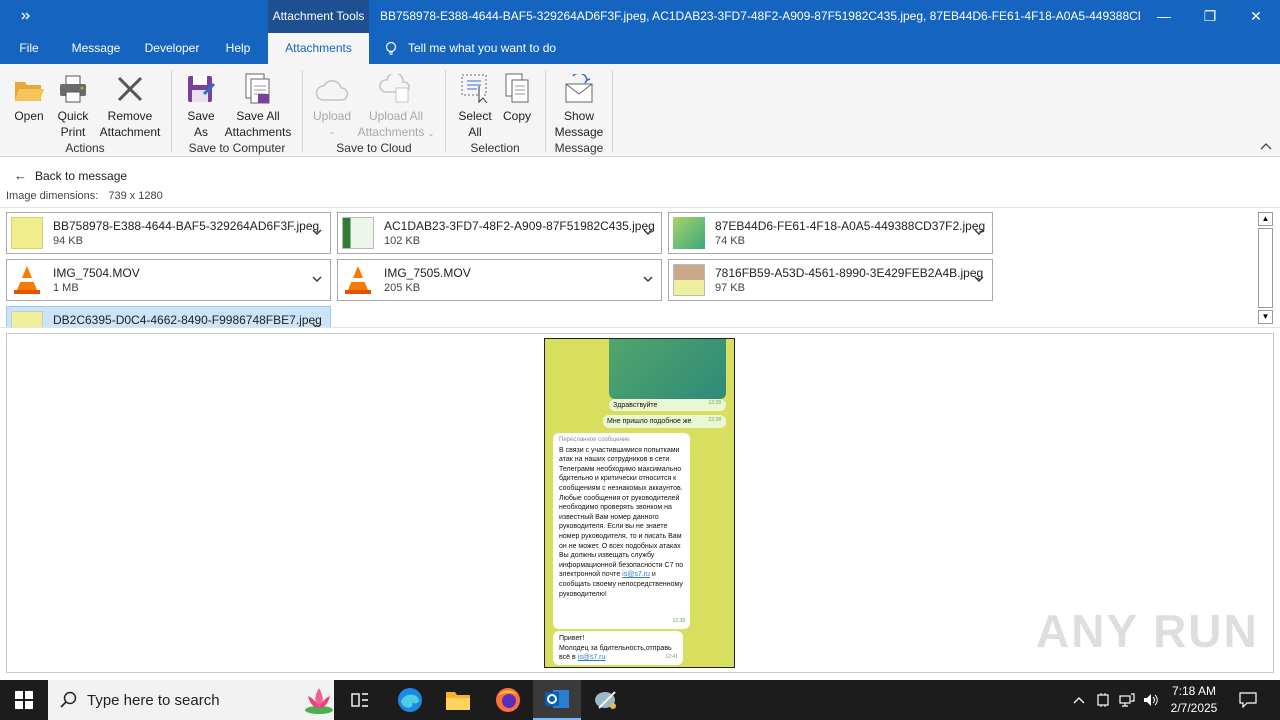 This screenshot has width=1280, height=720. I want to click on quick-print-button: Quick Print, so click(73, 104).